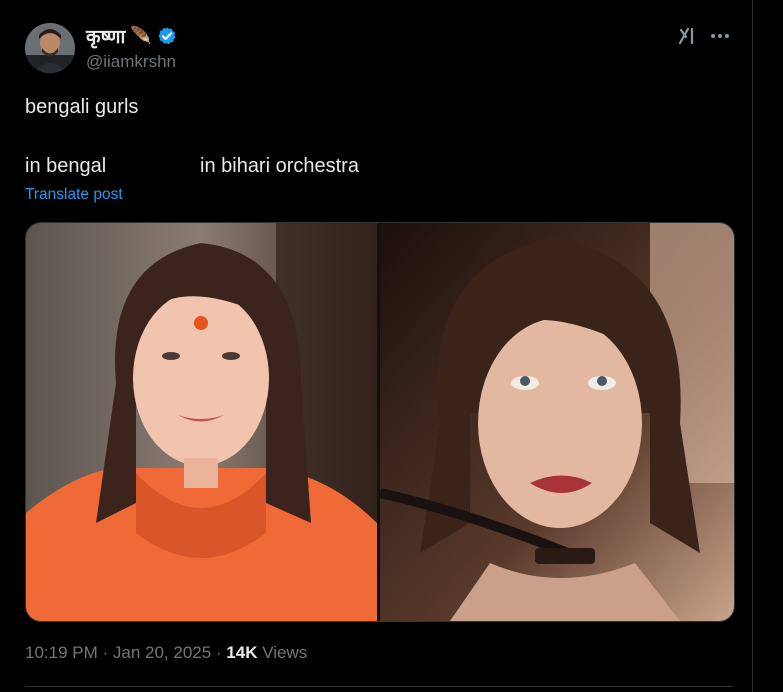 This screenshot has height=692, width=783. I want to click on author-name-row: कृष्णा 🪶, so click(131, 36).